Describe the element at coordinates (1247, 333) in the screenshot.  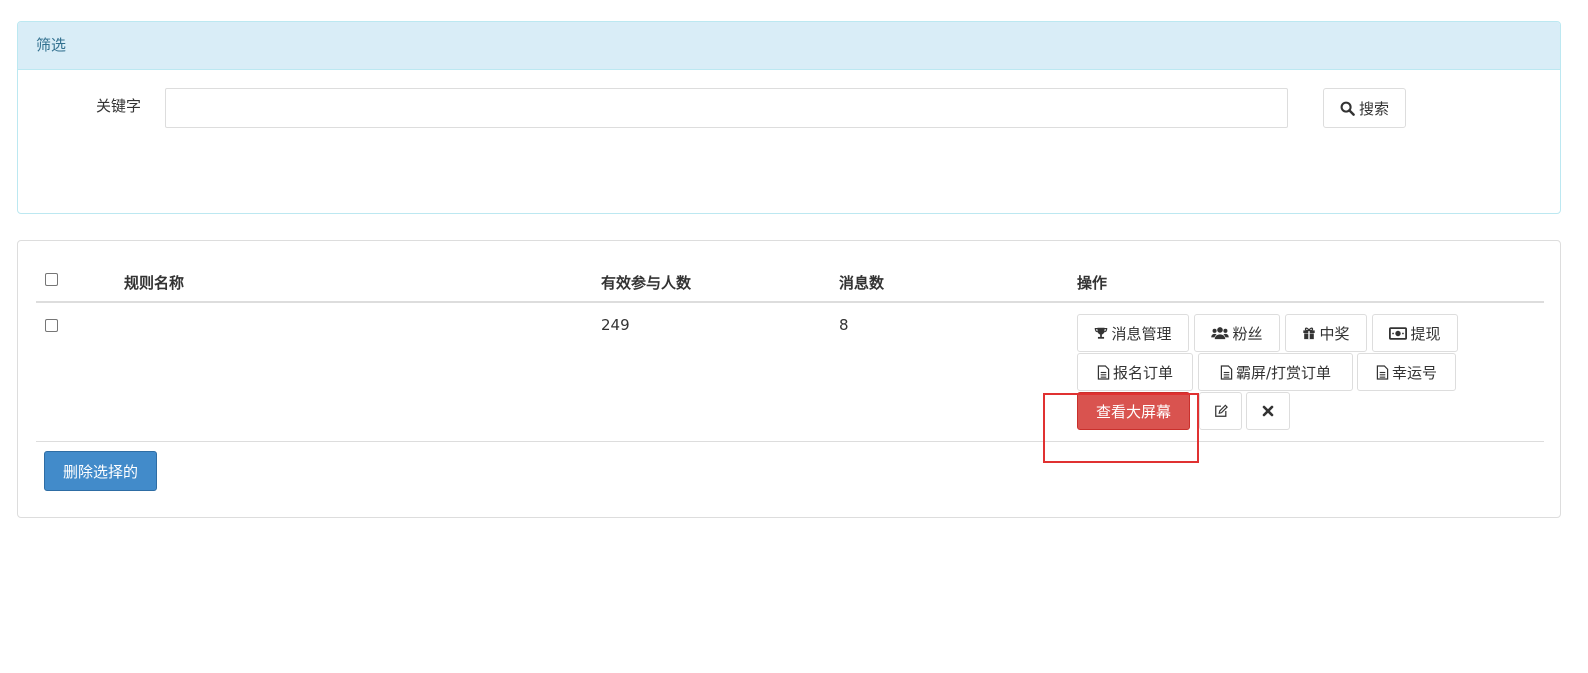
I see `fans-label: 粉丝` at that location.